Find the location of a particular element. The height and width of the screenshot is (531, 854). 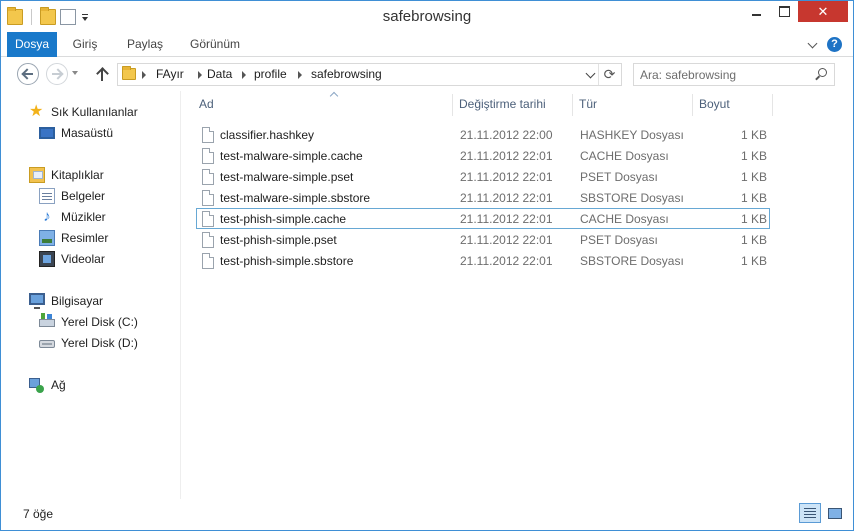

column-header-label: Tür is located at coordinates (588, 104).